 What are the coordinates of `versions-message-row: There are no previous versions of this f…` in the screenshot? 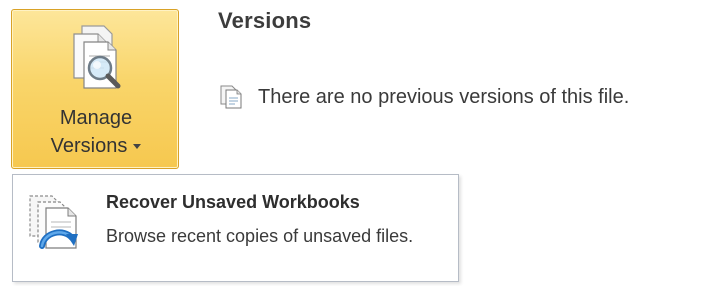 It's located at (423, 97).